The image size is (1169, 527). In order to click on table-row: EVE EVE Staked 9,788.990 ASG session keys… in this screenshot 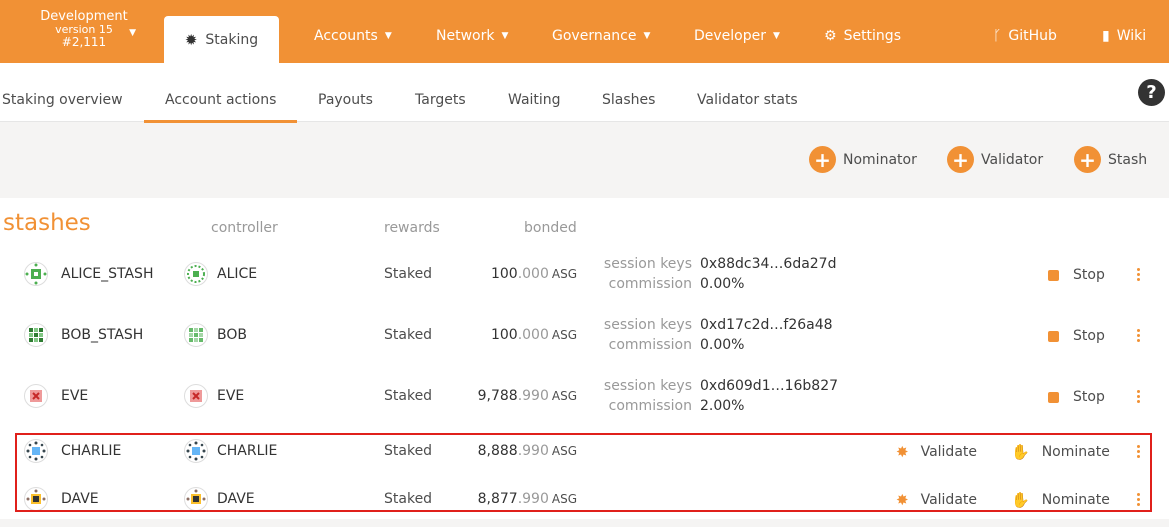, I will do `click(584, 401)`.